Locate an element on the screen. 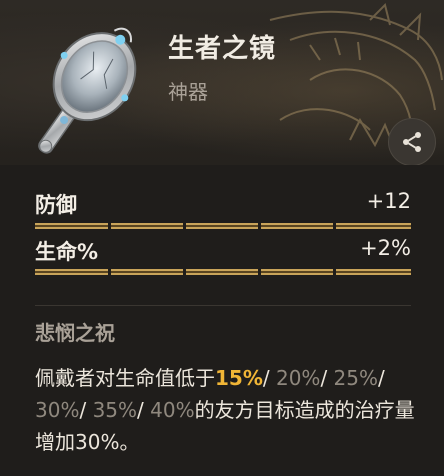 This screenshot has width=444, height=476. item-name: 生者之镜 is located at coordinates (222, 49).